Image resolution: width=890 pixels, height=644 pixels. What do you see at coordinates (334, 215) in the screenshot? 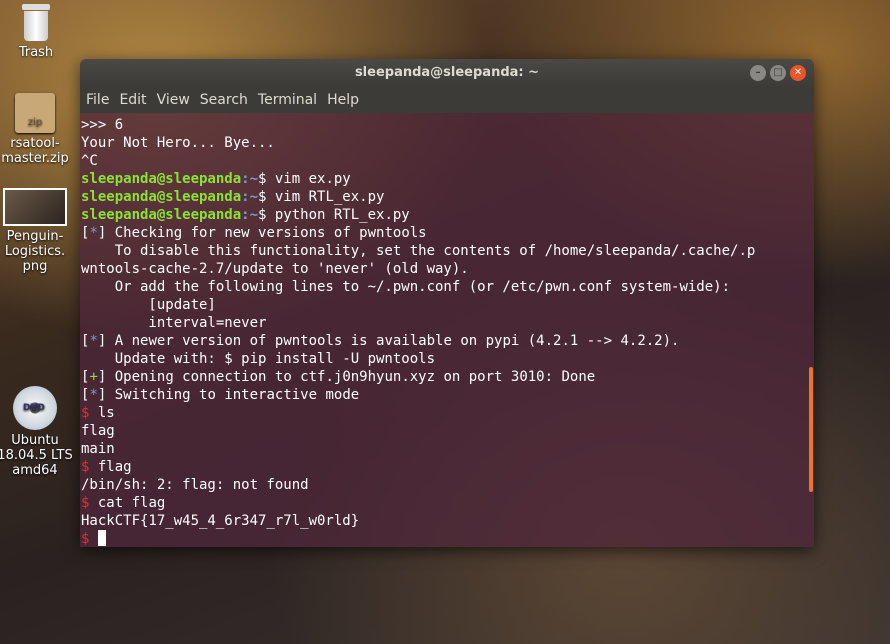
I see `command-text: $ python RTL_ex.py` at bounding box center [334, 215].